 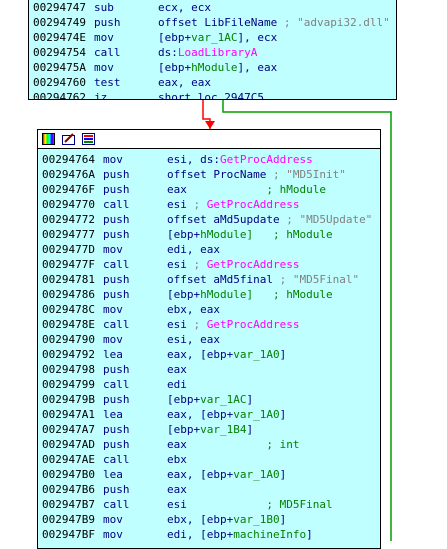 I want to click on asm-line: 002947AD push eax ; int, so click(x=211, y=444).